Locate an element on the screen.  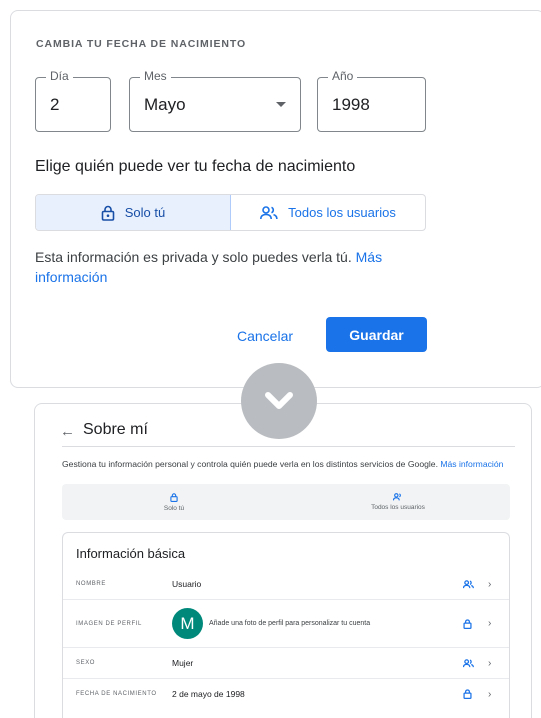
down-arrow-indicator is located at coordinates (279, 401).